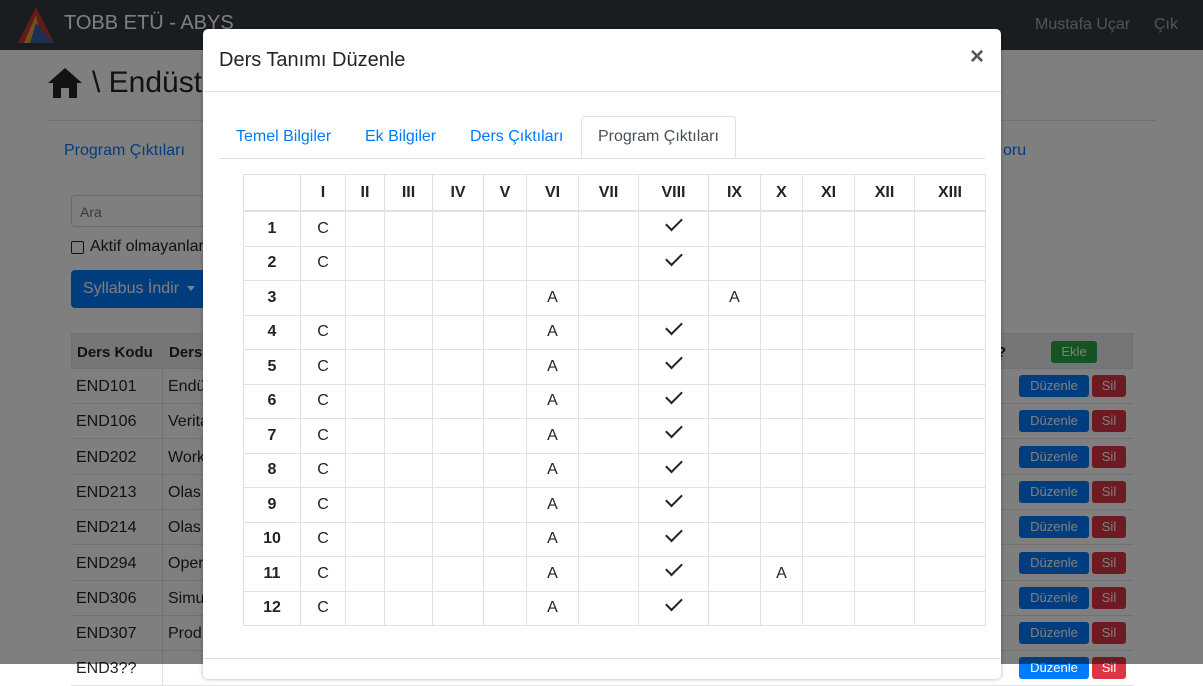 The width and height of the screenshot is (1203, 686). I want to click on tab-extra-info: Ek Bilgiler, so click(400, 137).